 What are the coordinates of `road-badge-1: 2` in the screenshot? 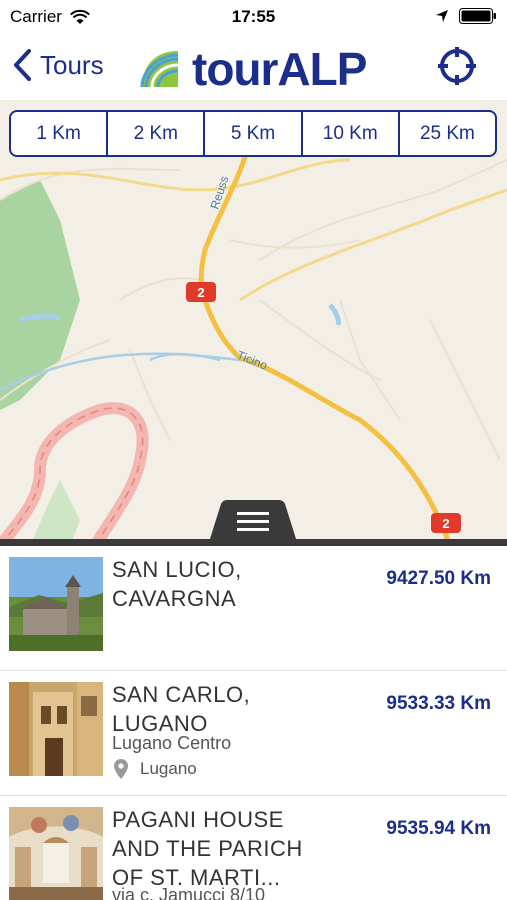 It's located at (201, 292).